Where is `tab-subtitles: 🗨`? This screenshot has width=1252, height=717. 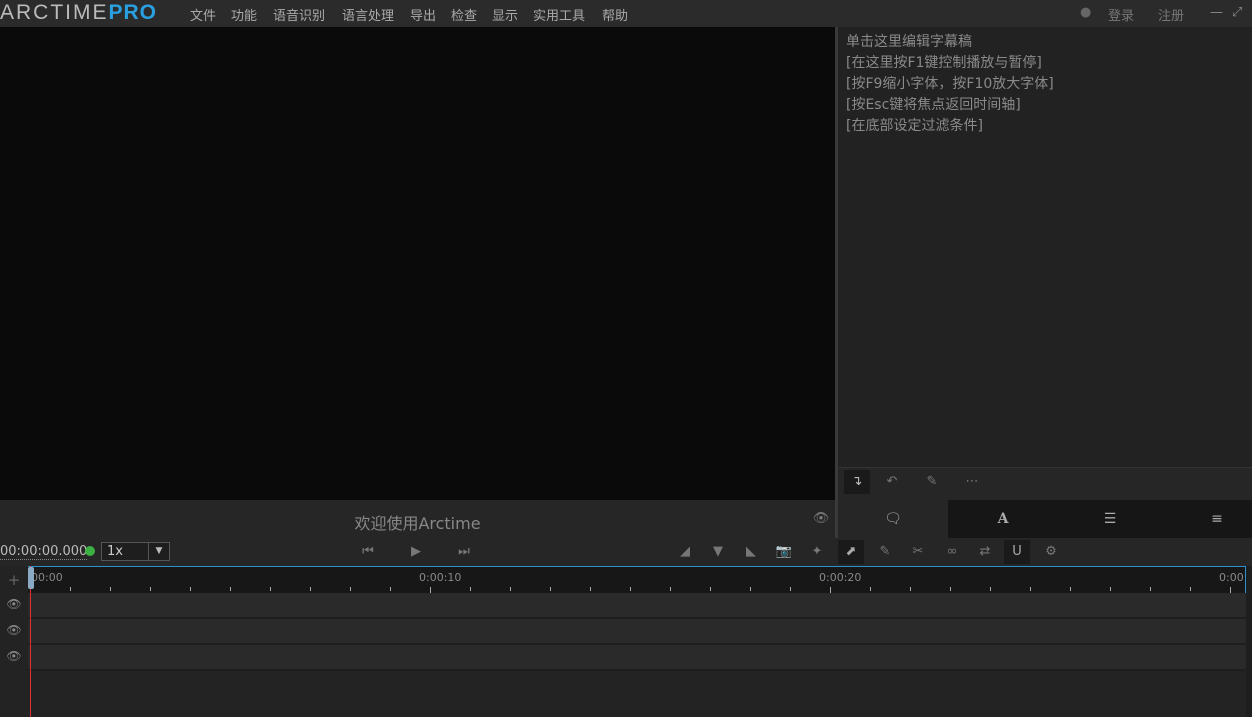 tab-subtitles: 🗨 is located at coordinates (893, 519).